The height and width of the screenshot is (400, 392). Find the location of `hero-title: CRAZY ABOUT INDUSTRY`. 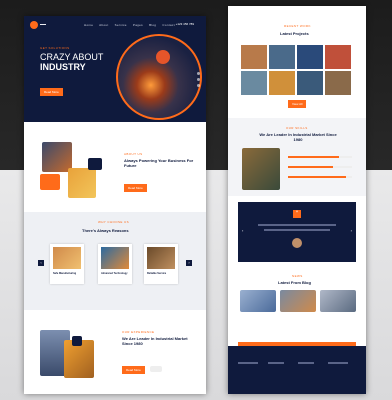

hero-title: CRAZY ABOUT INDUSTRY is located at coordinates (71, 62).